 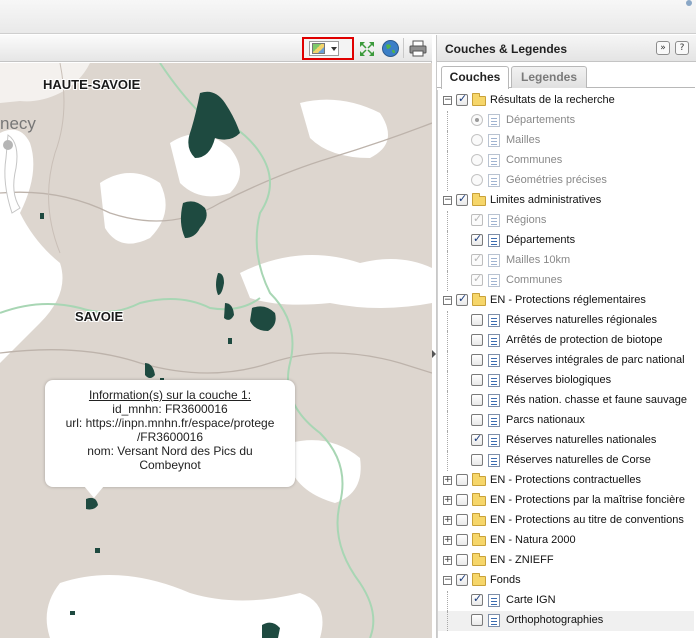 I want to click on layer-group-row: + EN - ZNIEFF, so click(x=566, y=561).